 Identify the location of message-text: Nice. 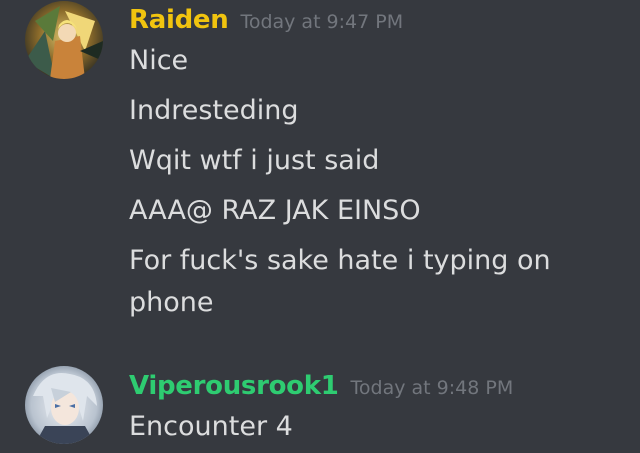
(159, 60).